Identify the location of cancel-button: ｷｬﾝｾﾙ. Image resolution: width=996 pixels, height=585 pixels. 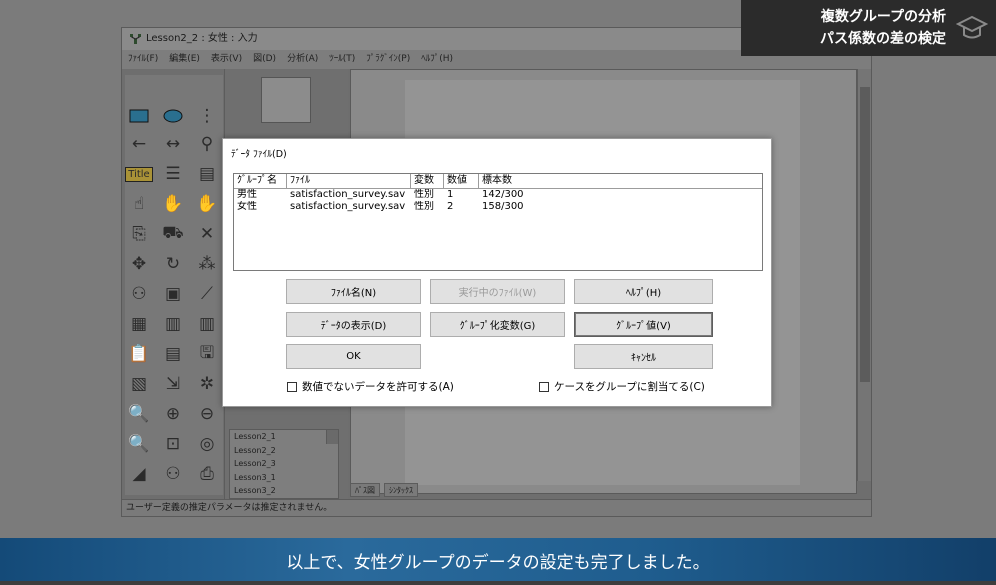
(643, 356).